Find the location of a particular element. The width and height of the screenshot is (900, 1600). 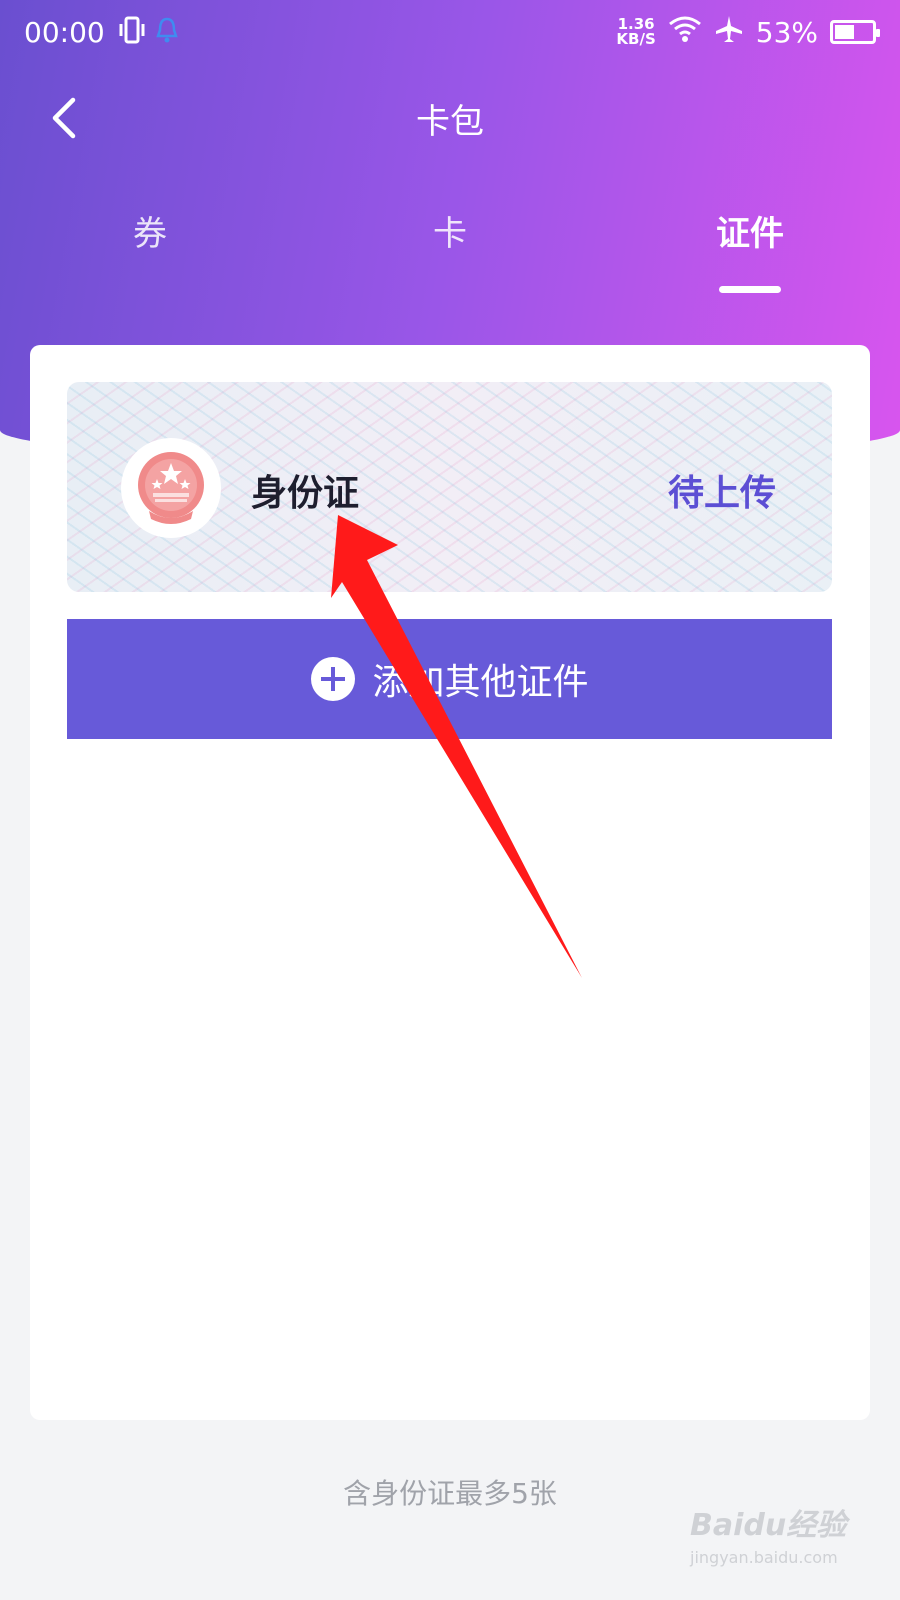

watermark-logo: Baidu经验 is located at coordinates (768, 1525).